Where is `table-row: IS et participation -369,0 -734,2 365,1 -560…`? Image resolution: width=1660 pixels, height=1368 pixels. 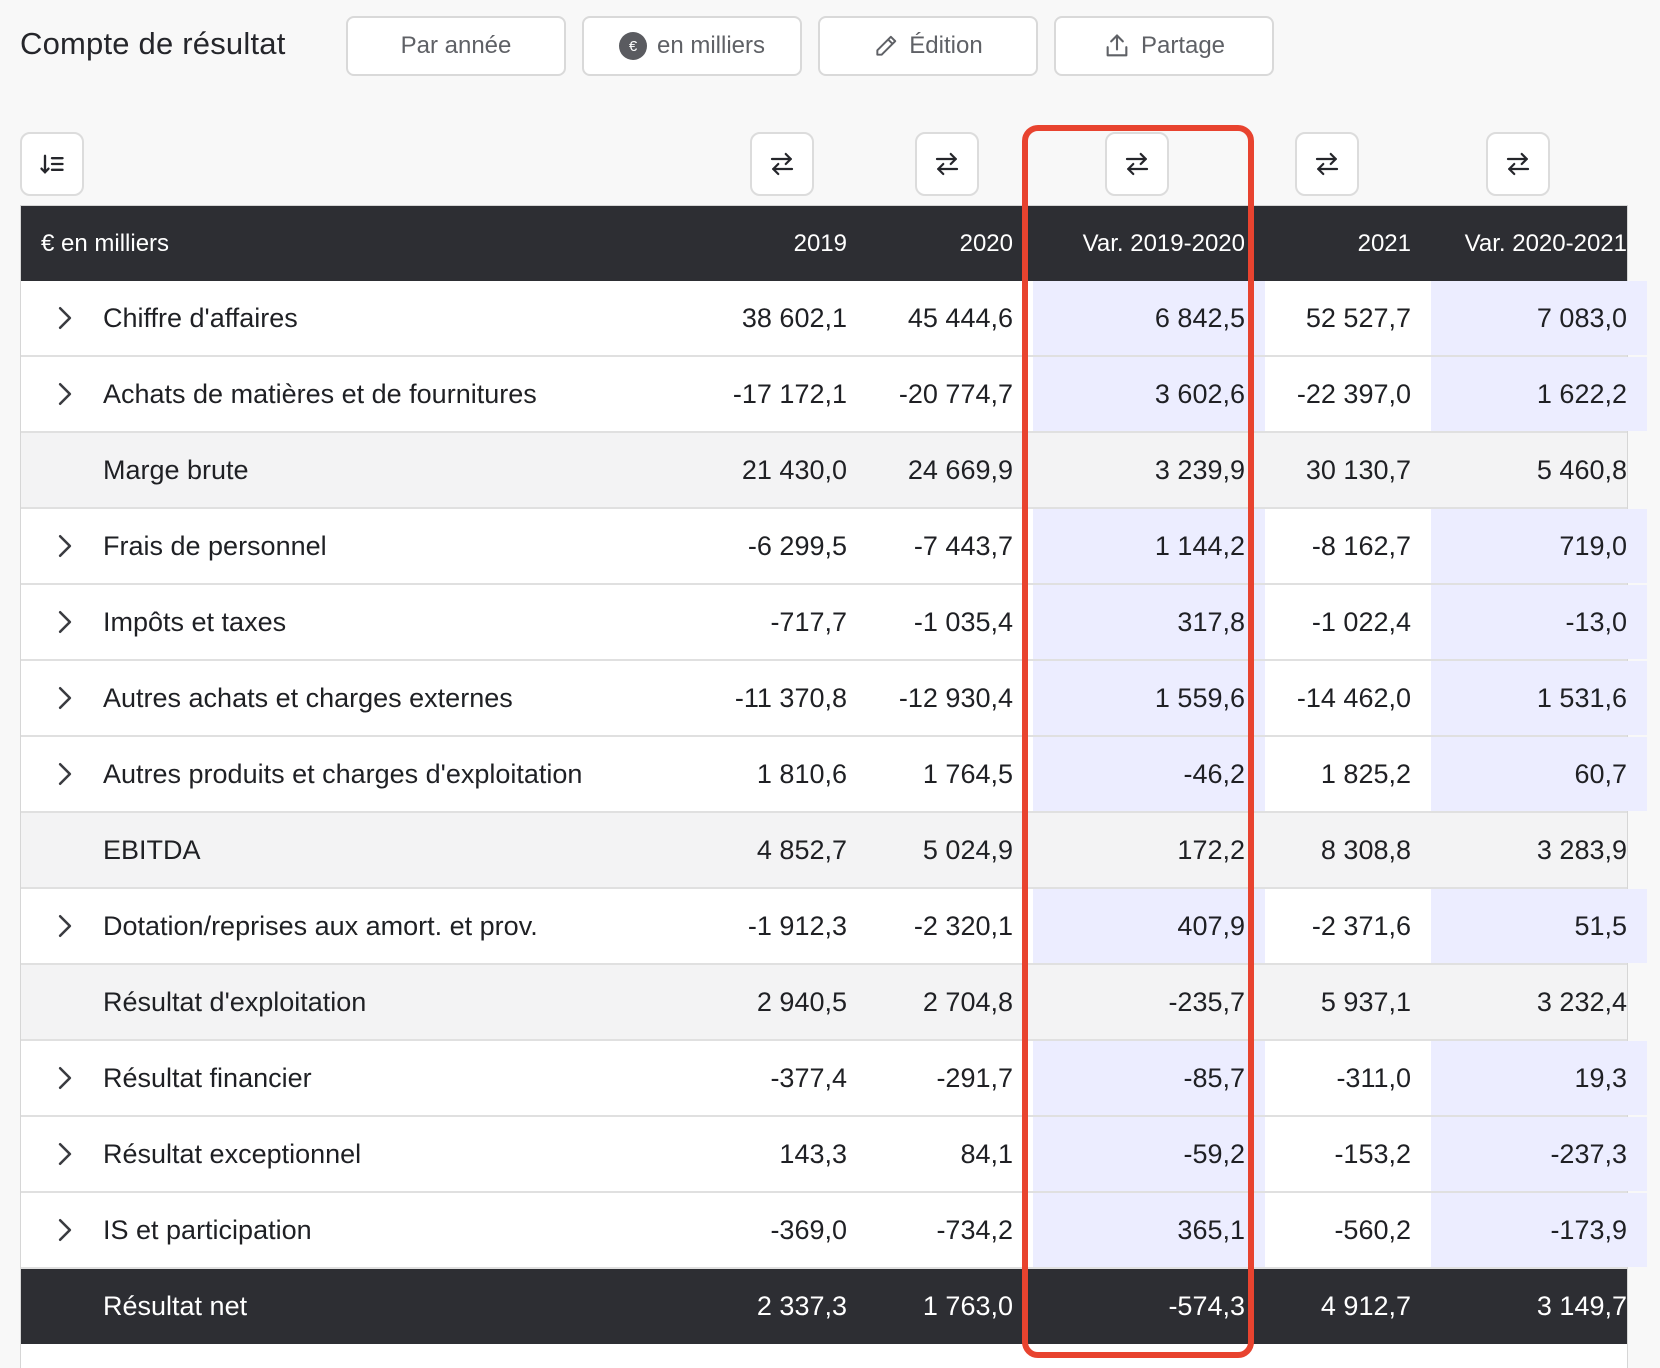 table-row: IS et participation -369,0 -734,2 365,1 -560… is located at coordinates (834, 1231).